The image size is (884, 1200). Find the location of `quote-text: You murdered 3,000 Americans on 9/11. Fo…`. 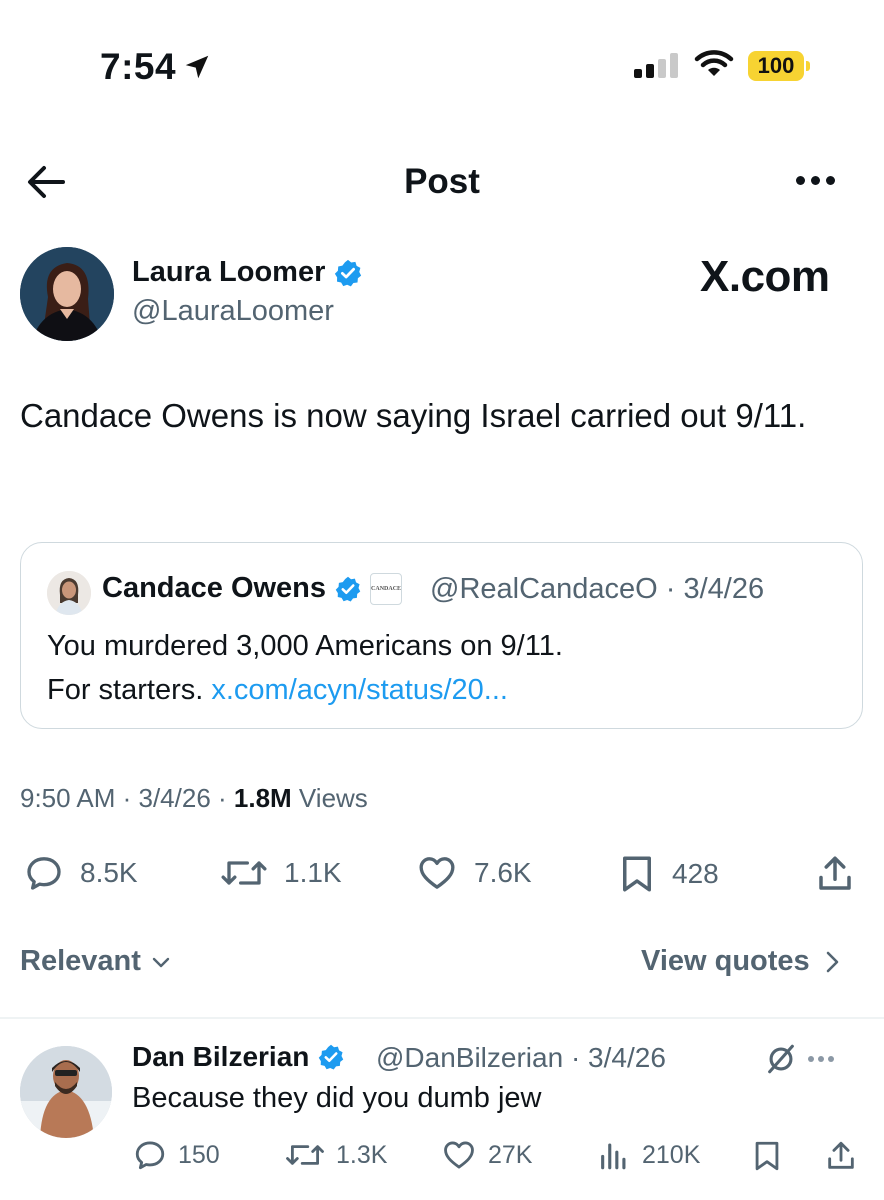

quote-text: You murdered 3,000 Americans on 9/11. Fo… is located at coordinates (442, 668).